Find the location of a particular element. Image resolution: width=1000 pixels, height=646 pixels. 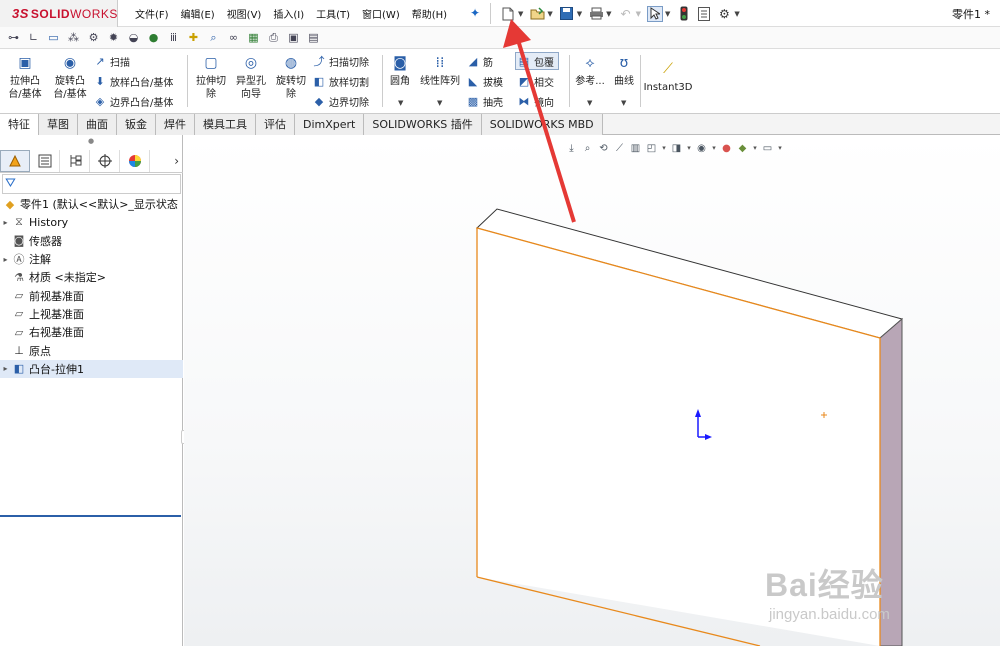

watermark-url-text: jingyan.baidu.com is located at coordinates (829, 614).